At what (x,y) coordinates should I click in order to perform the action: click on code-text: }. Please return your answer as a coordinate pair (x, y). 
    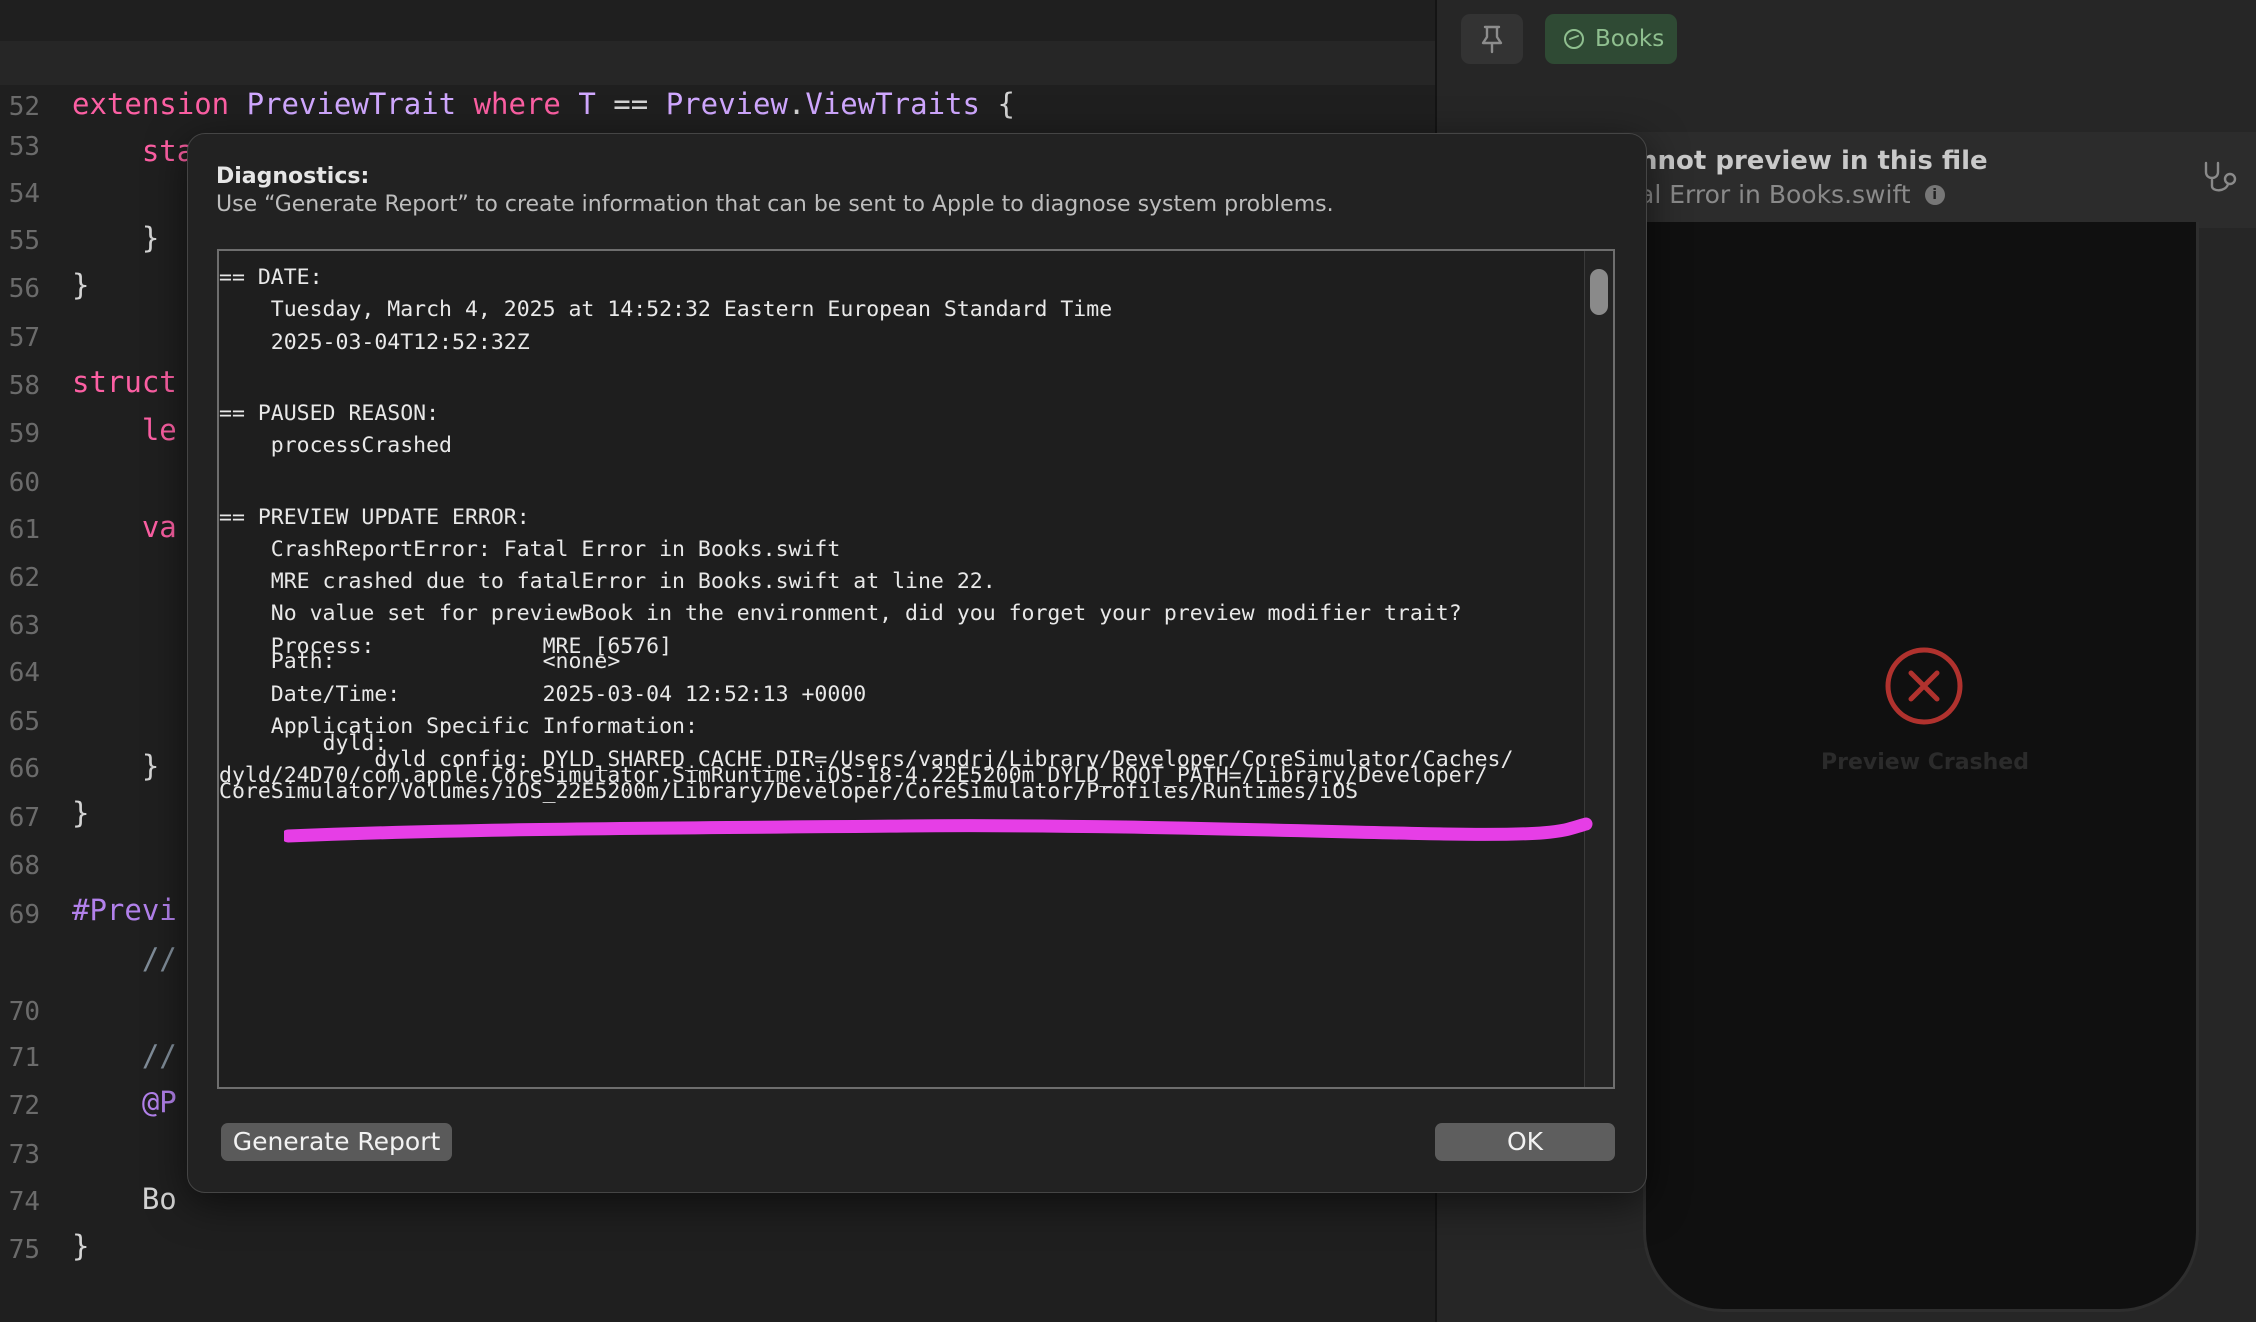
    Looking at the image, I should click on (81, 1246).